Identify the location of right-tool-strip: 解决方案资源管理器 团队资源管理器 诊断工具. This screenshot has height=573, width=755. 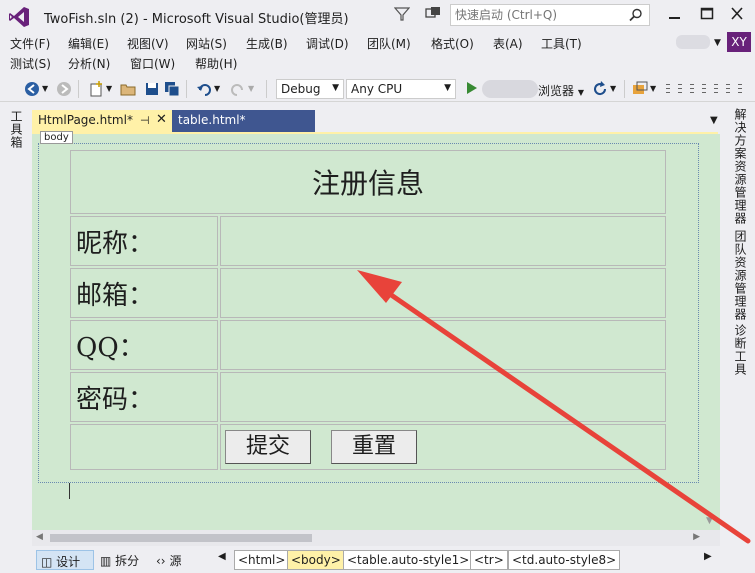
(740, 324).